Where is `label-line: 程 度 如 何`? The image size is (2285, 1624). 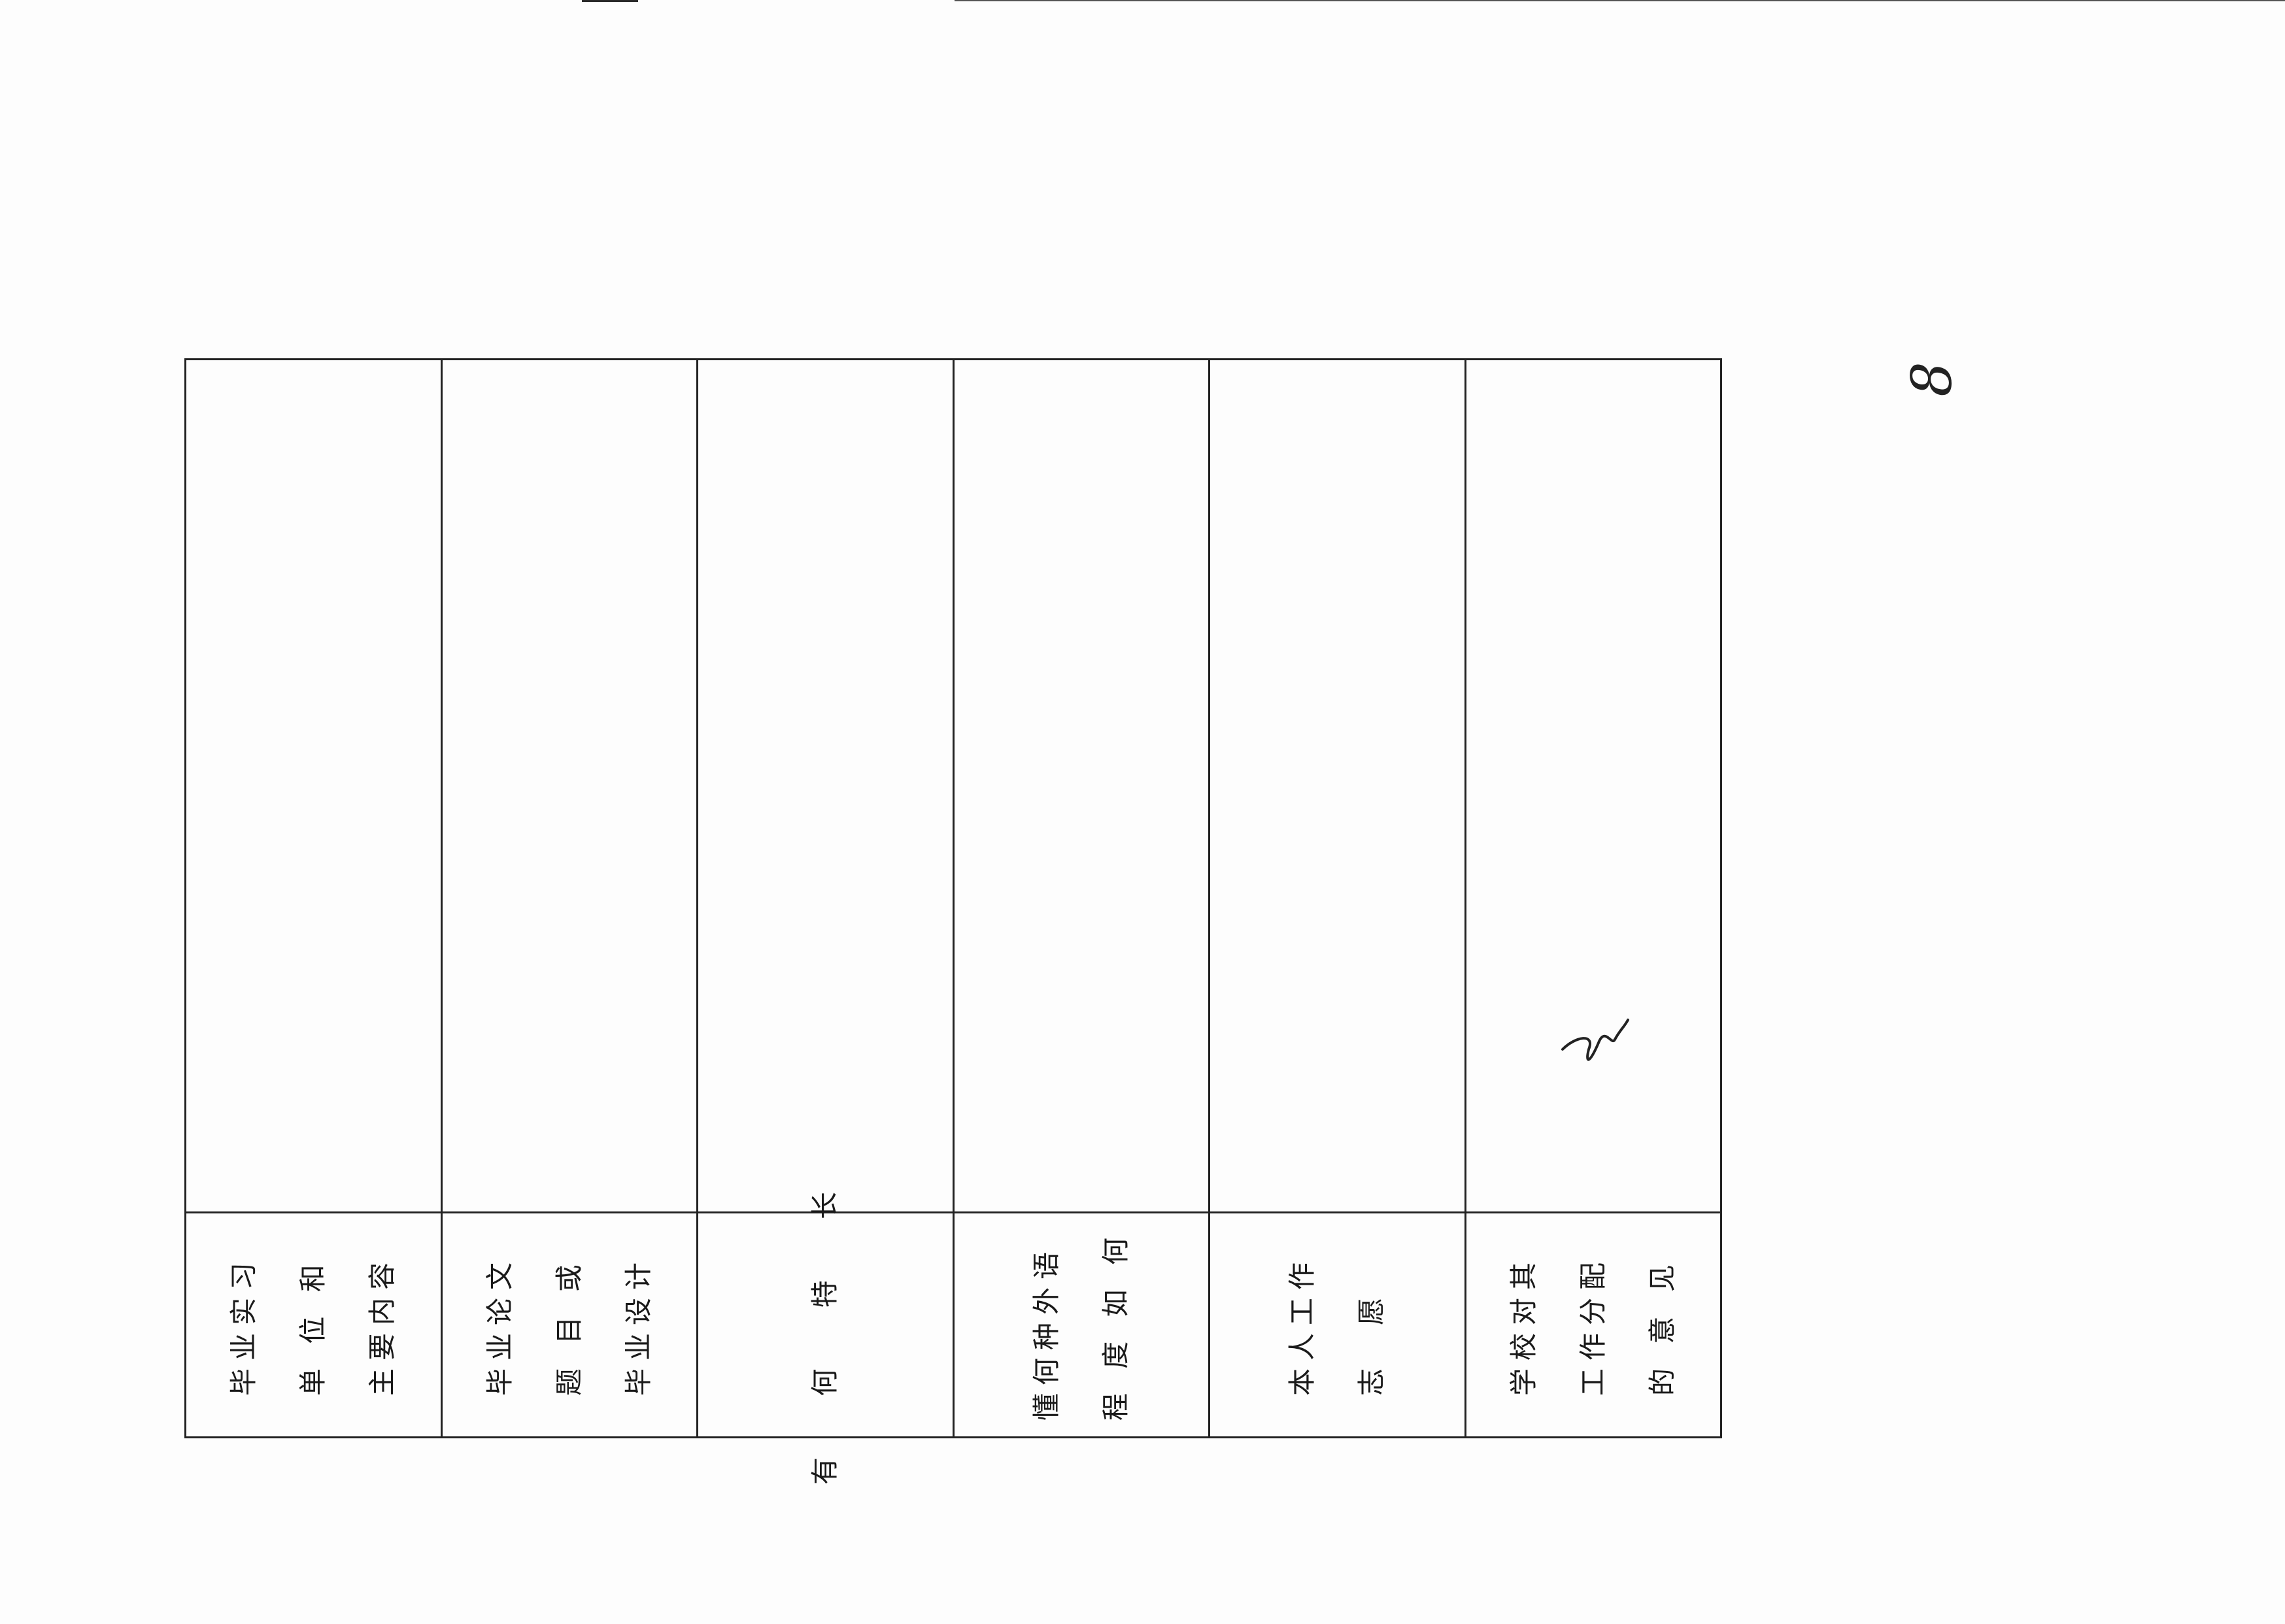
label-line: 程 度 如 何 is located at coordinates (1115, 1325).